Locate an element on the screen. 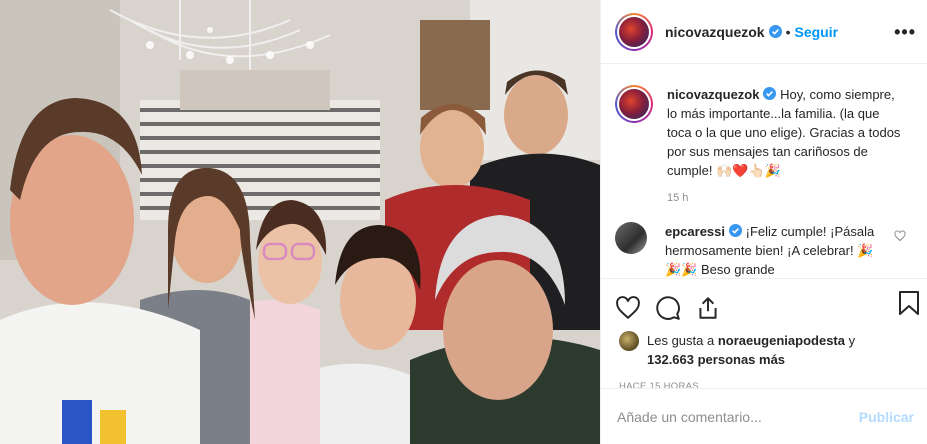  action-icons is located at coordinates (764, 303).